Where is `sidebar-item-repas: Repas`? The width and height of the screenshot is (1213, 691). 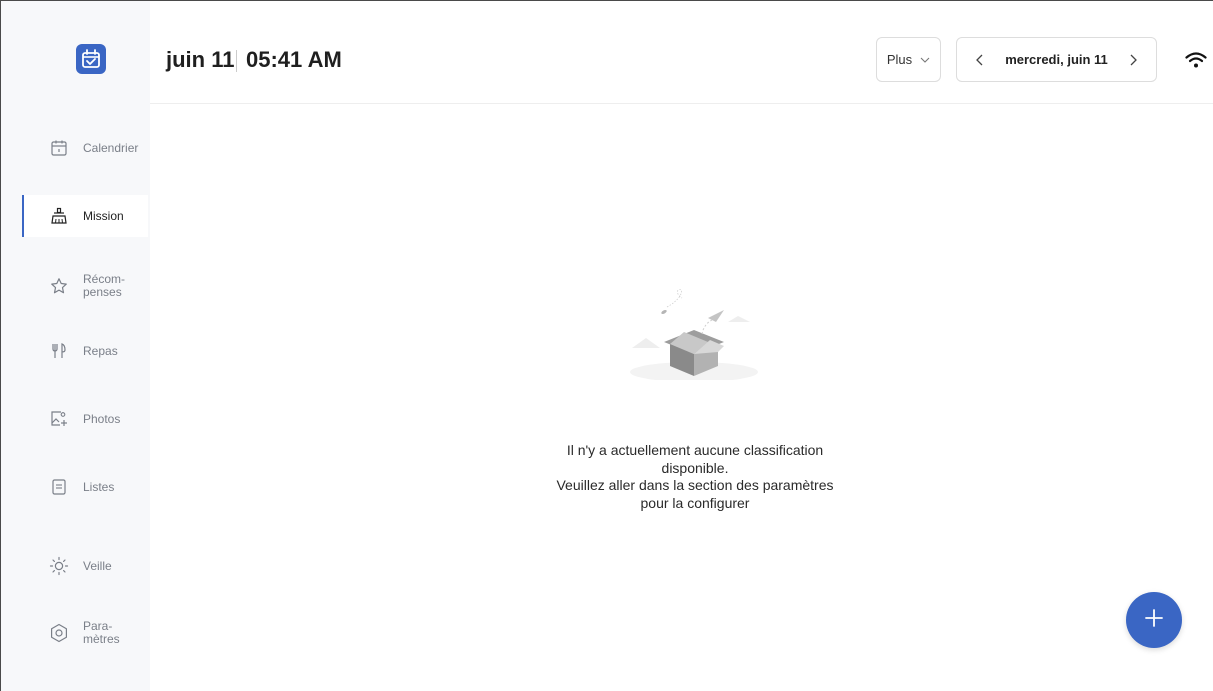
sidebar-item-repas: Repas is located at coordinates (85, 351).